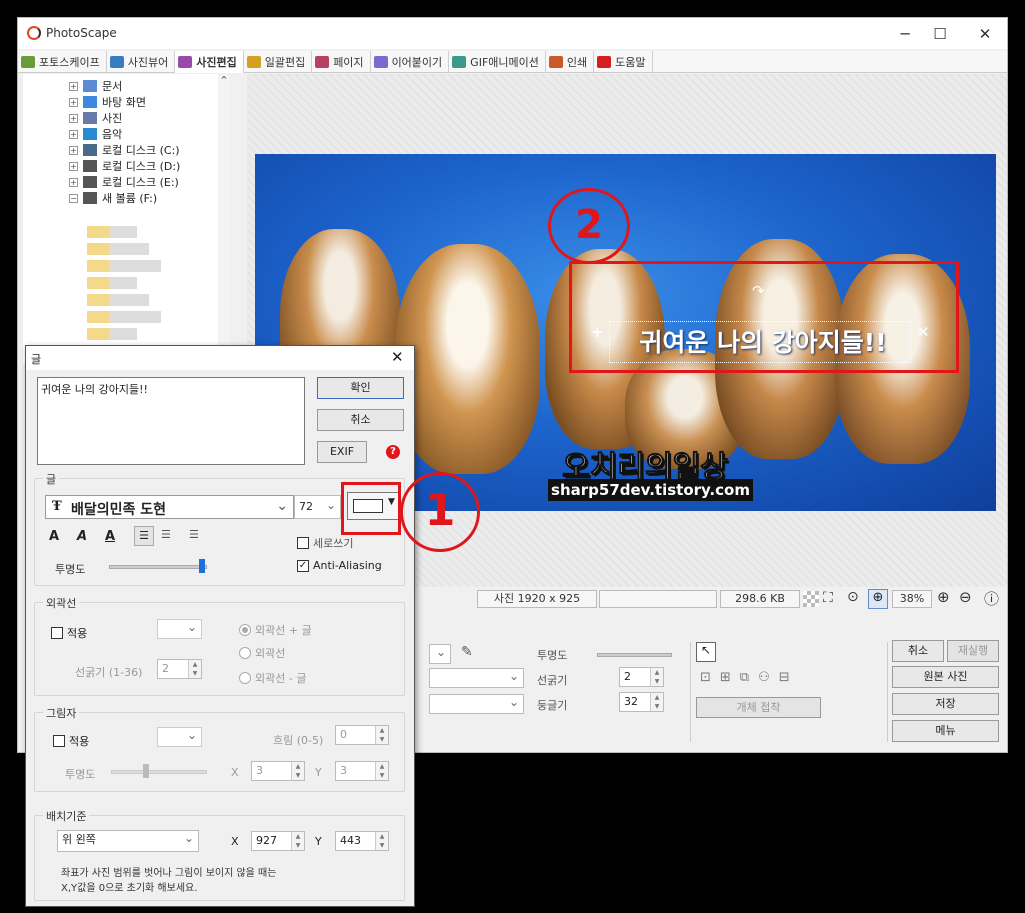  I want to click on dialog-close-button: ✕, so click(397, 357).